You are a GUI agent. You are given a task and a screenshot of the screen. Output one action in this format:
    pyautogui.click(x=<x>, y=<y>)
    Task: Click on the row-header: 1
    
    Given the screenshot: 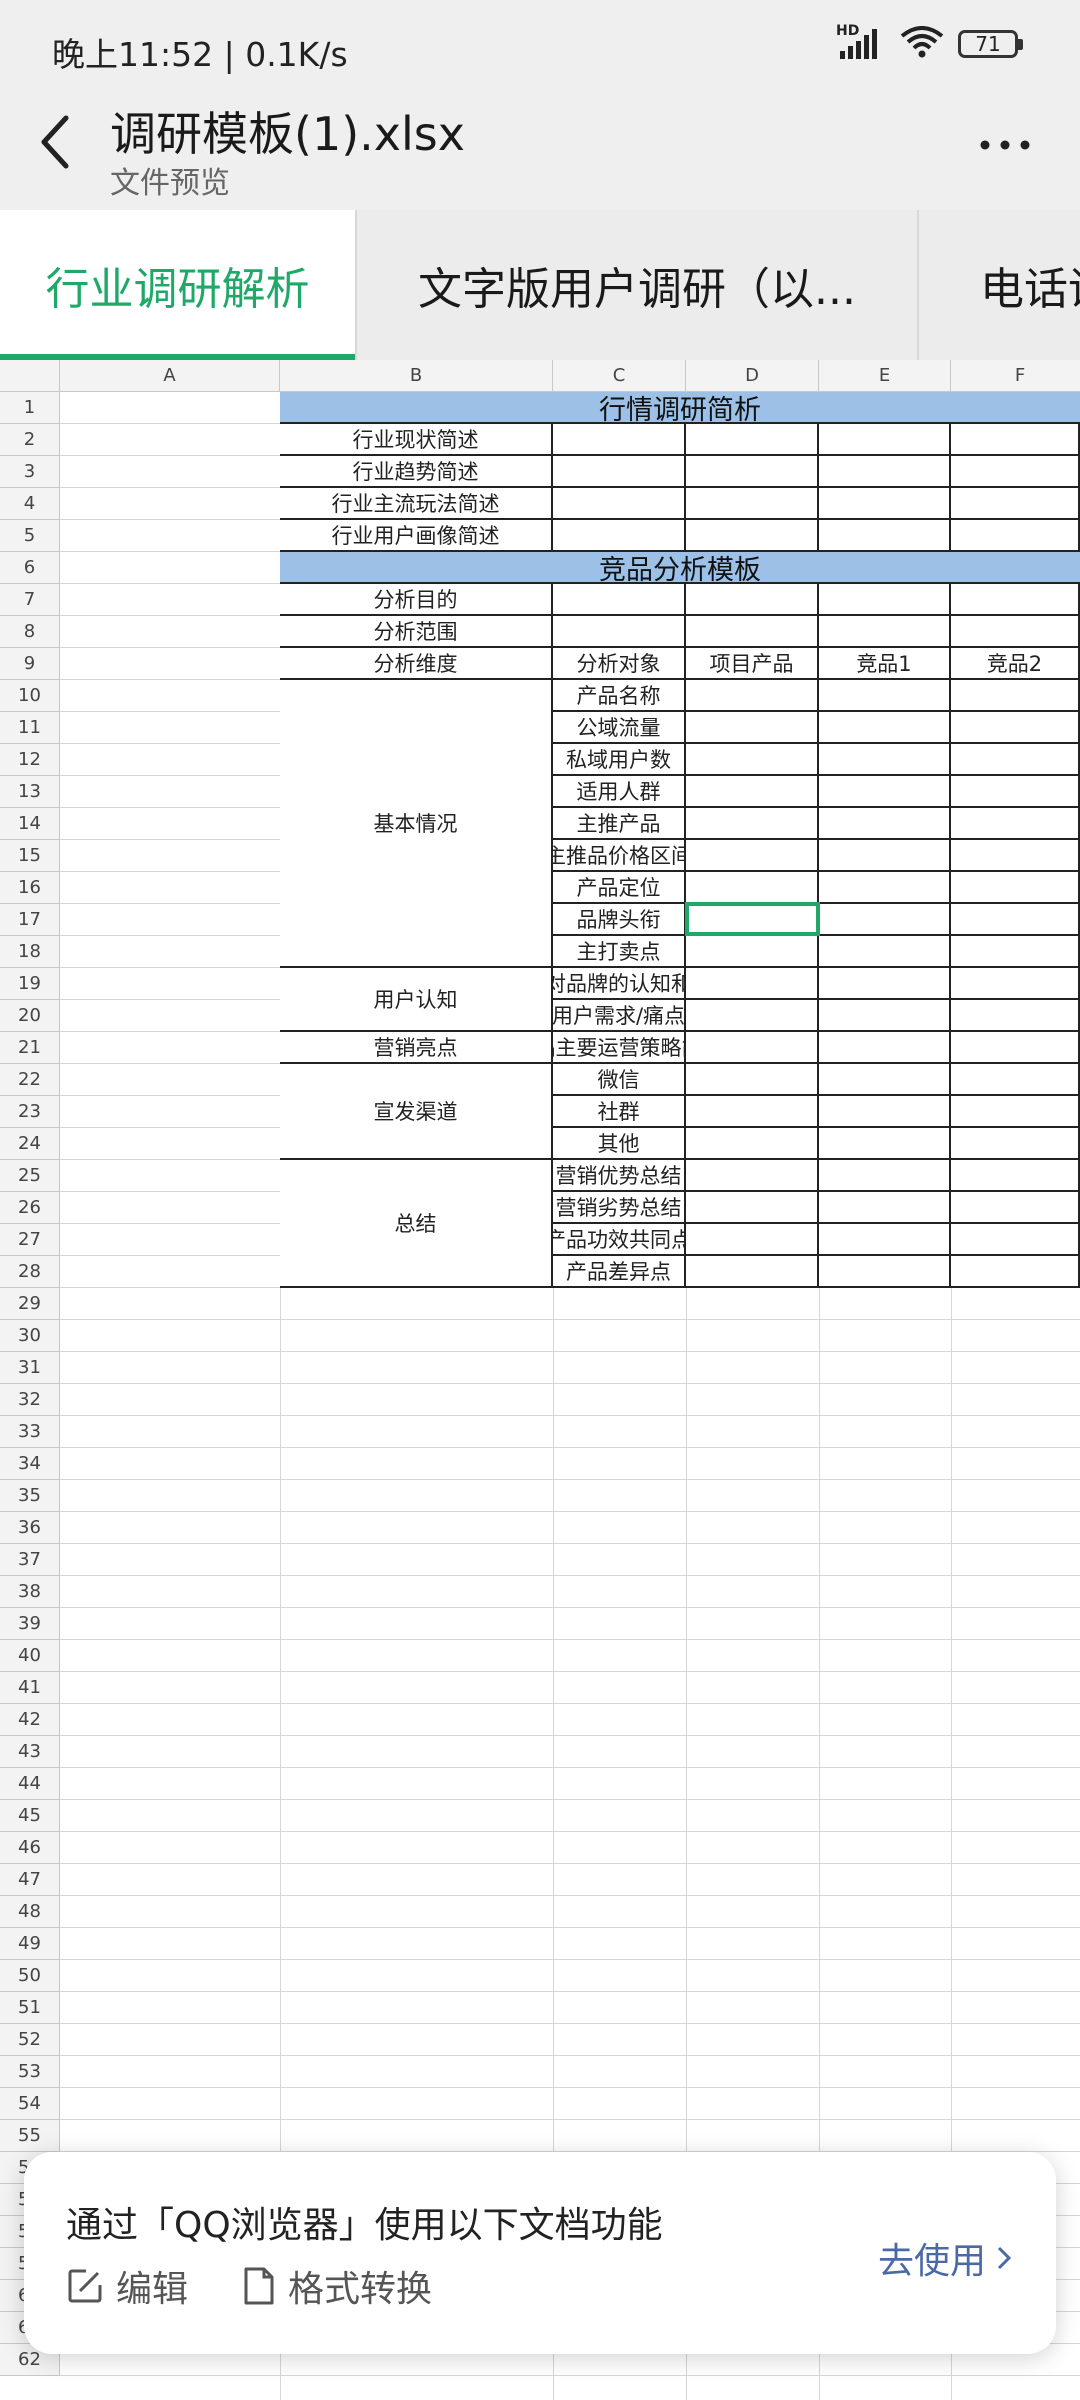 What is the action you would take?
    pyautogui.click(x=30, y=408)
    